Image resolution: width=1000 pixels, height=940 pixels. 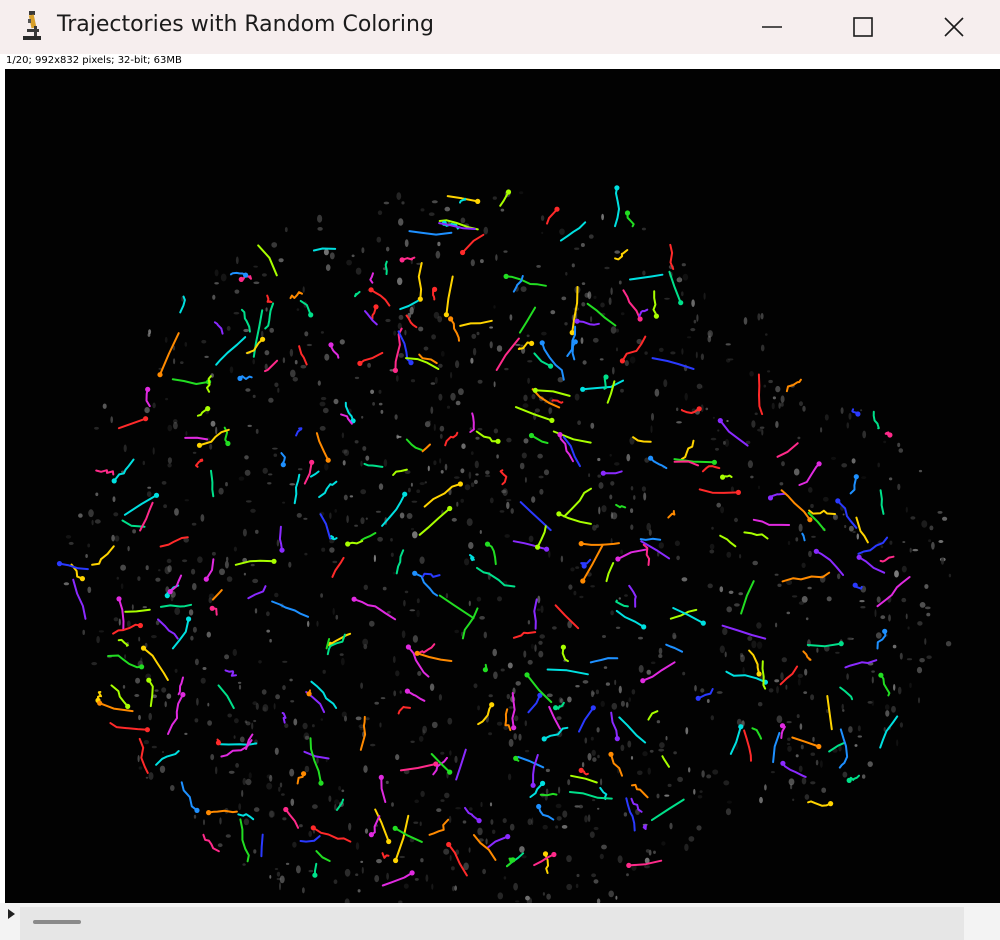 What do you see at coordinates (94, 60) in the screenshot?
I see `image-info-label: 1/20; 992x832 pixels; 32-bit; 63MB` at bounding box center [94, 60].